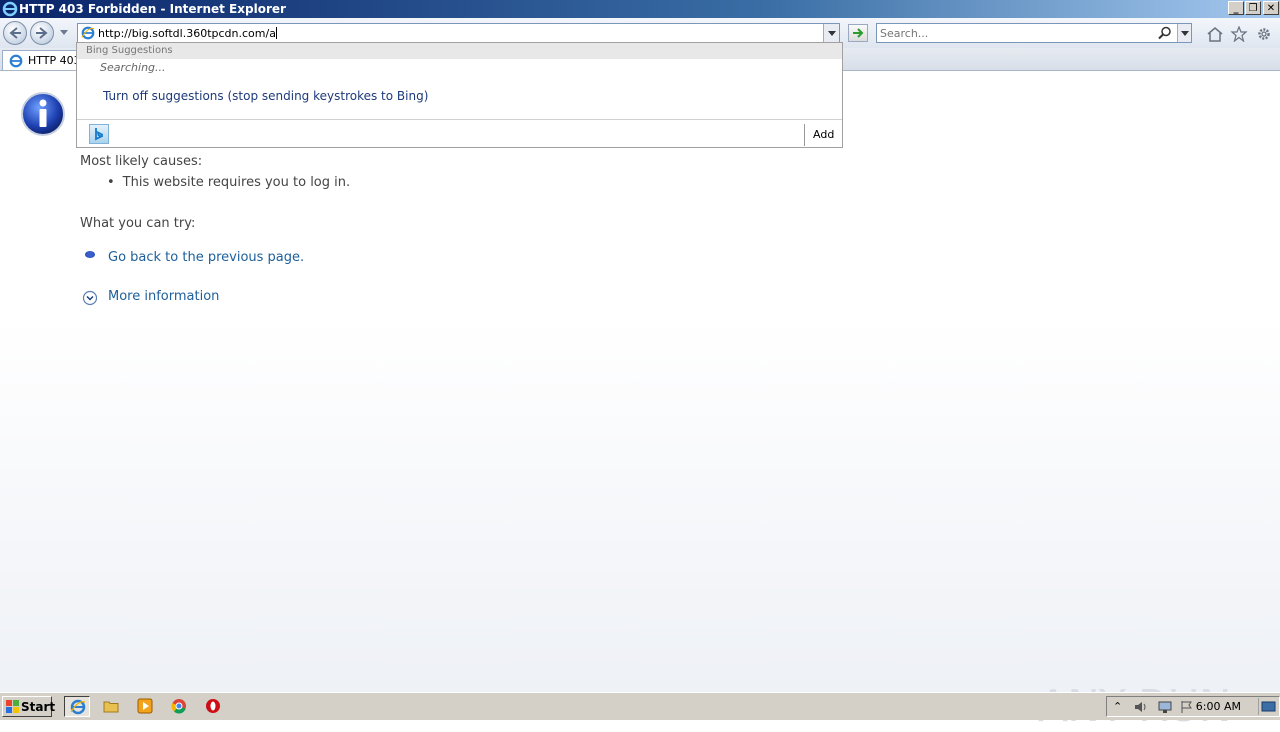 This screenshot has height=732, width=1280. I want to click on chrome-icon, so click(178, 706).